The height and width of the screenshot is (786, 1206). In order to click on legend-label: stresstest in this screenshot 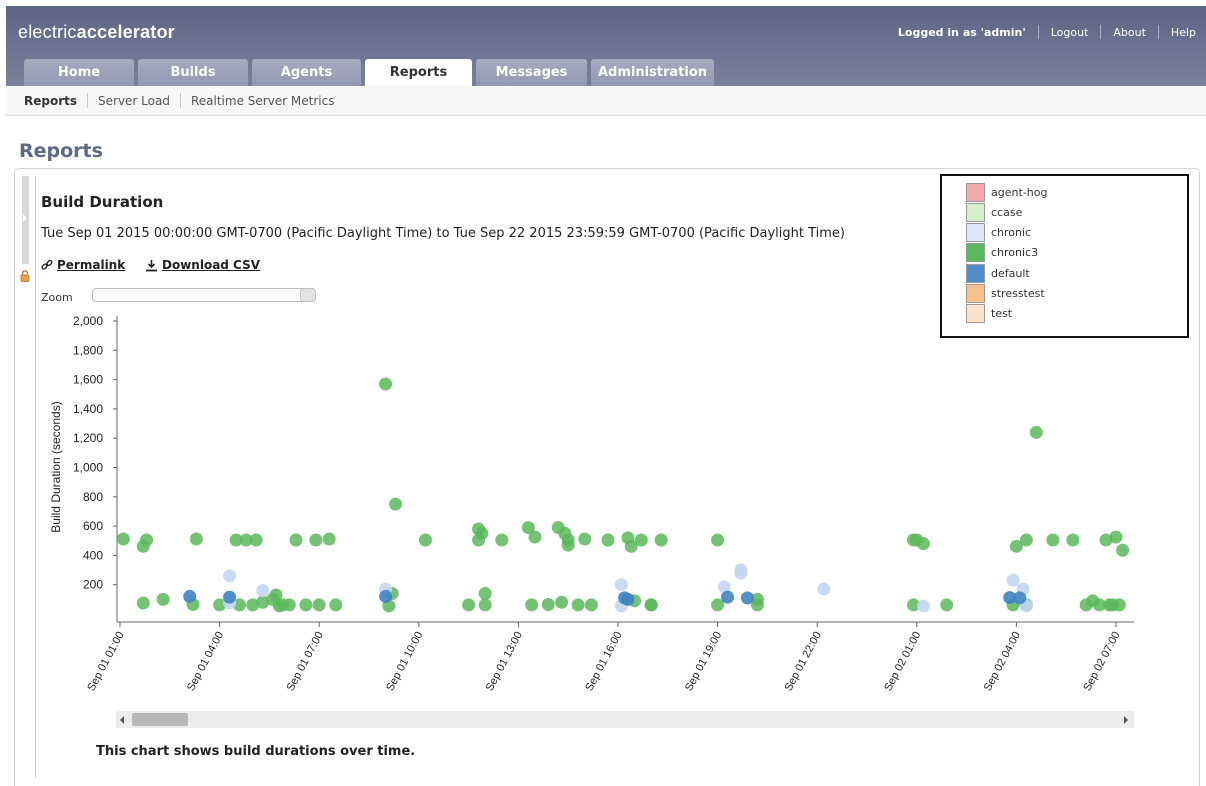, I will do `click(1018, 293)`.